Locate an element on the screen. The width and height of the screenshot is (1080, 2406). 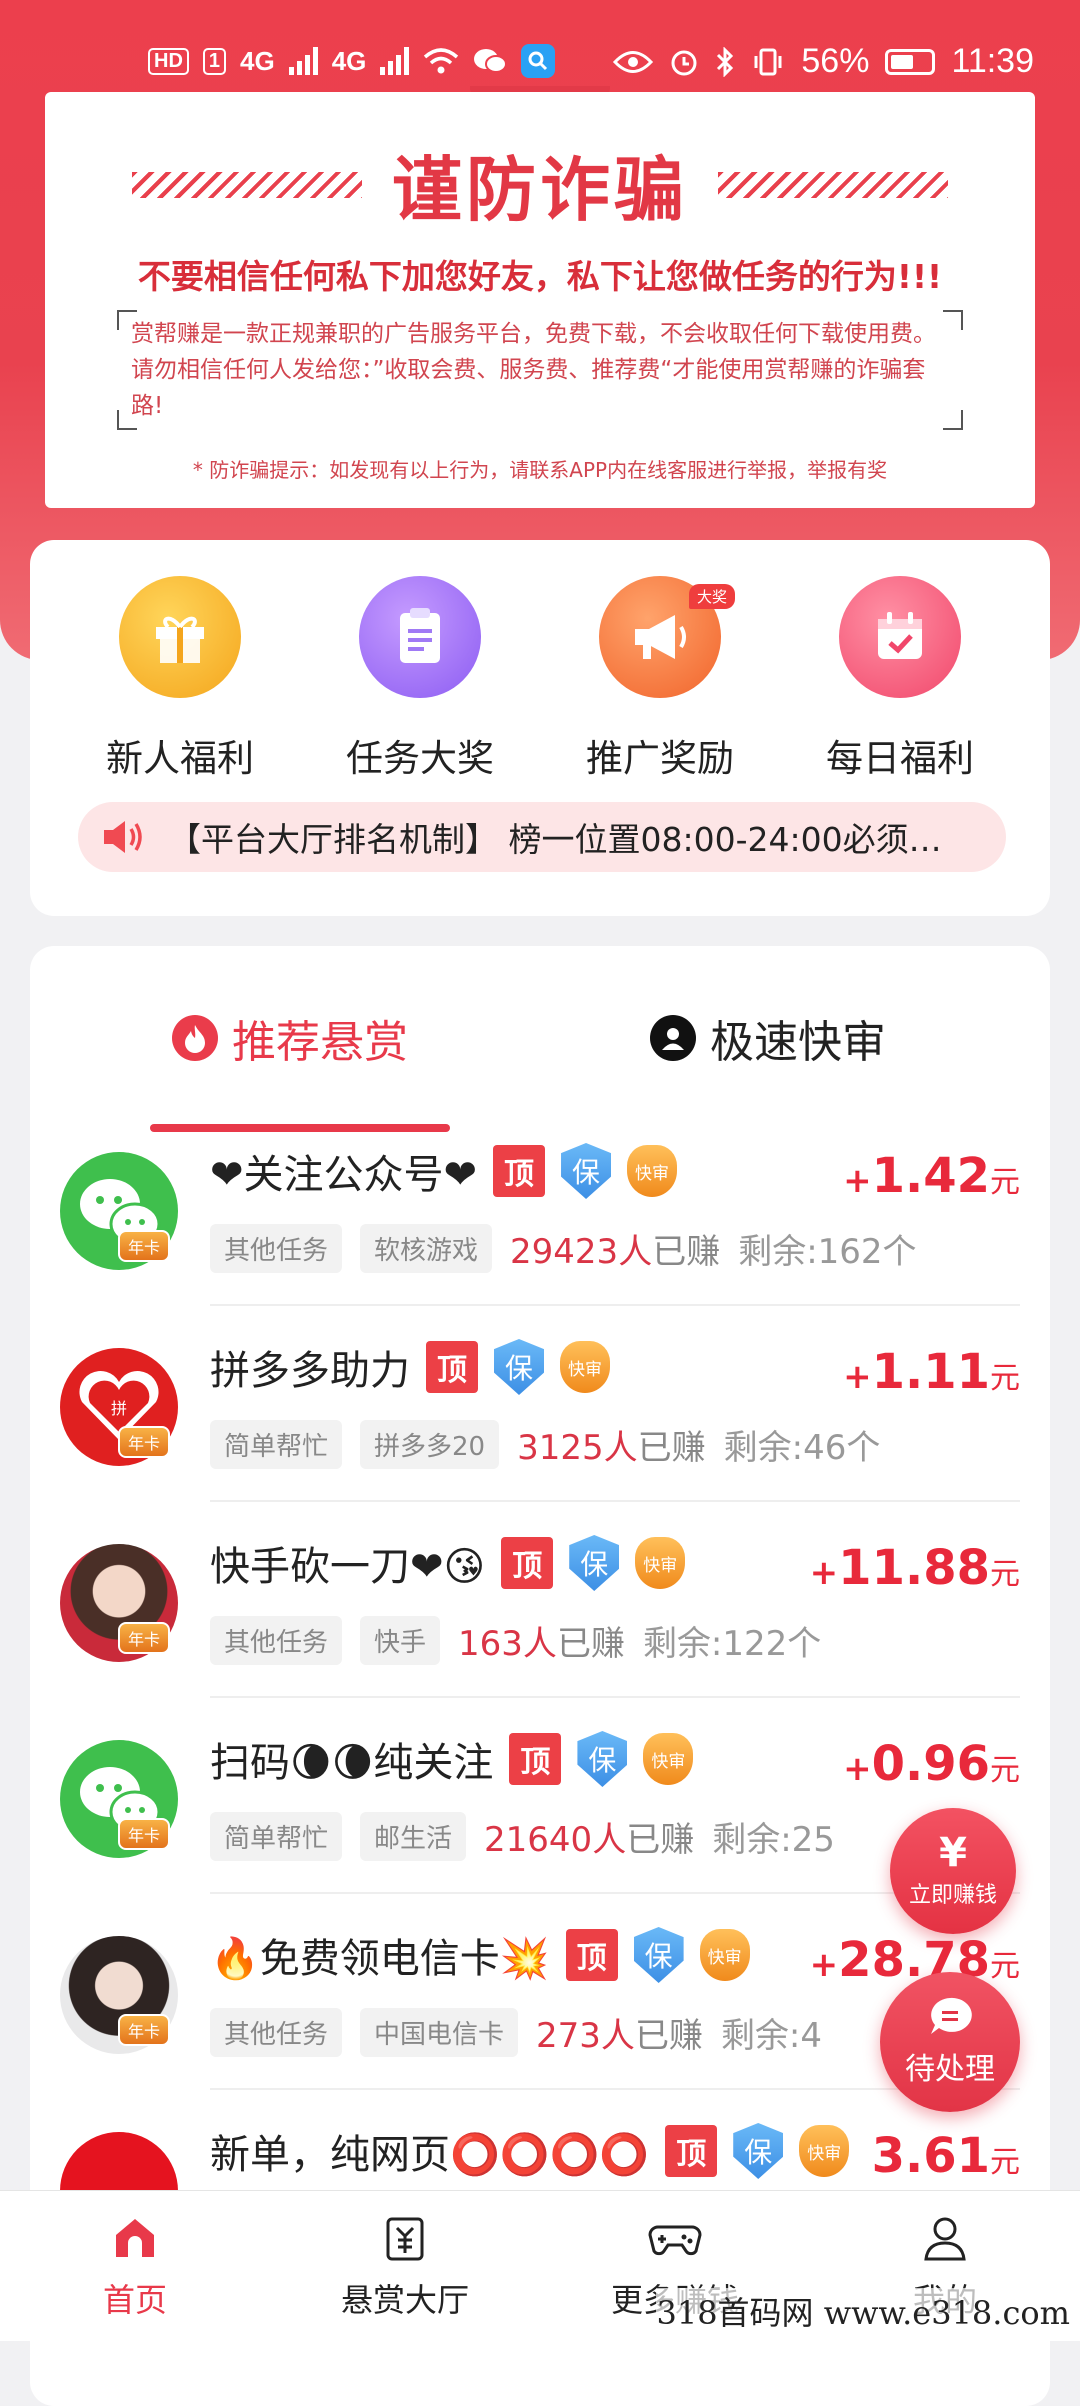
tab-label: 极速快审 is located at coordinates (798, 1042).